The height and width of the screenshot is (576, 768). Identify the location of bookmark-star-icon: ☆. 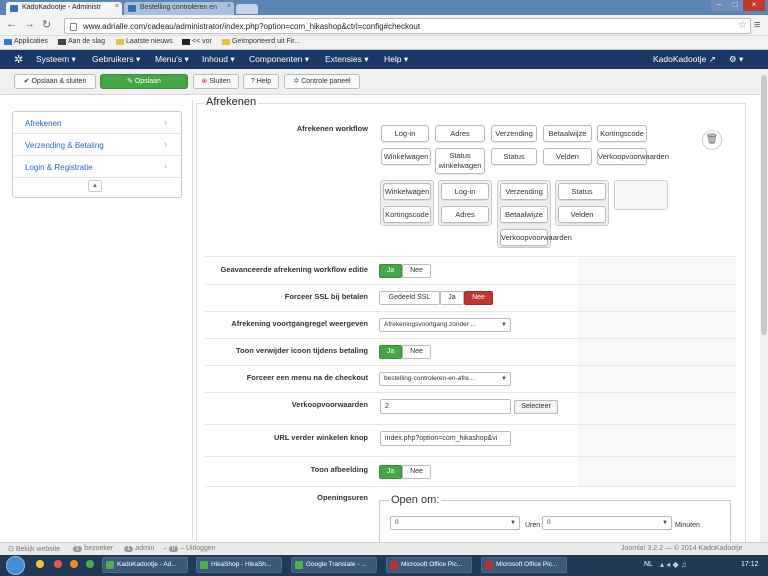
(742, 25).